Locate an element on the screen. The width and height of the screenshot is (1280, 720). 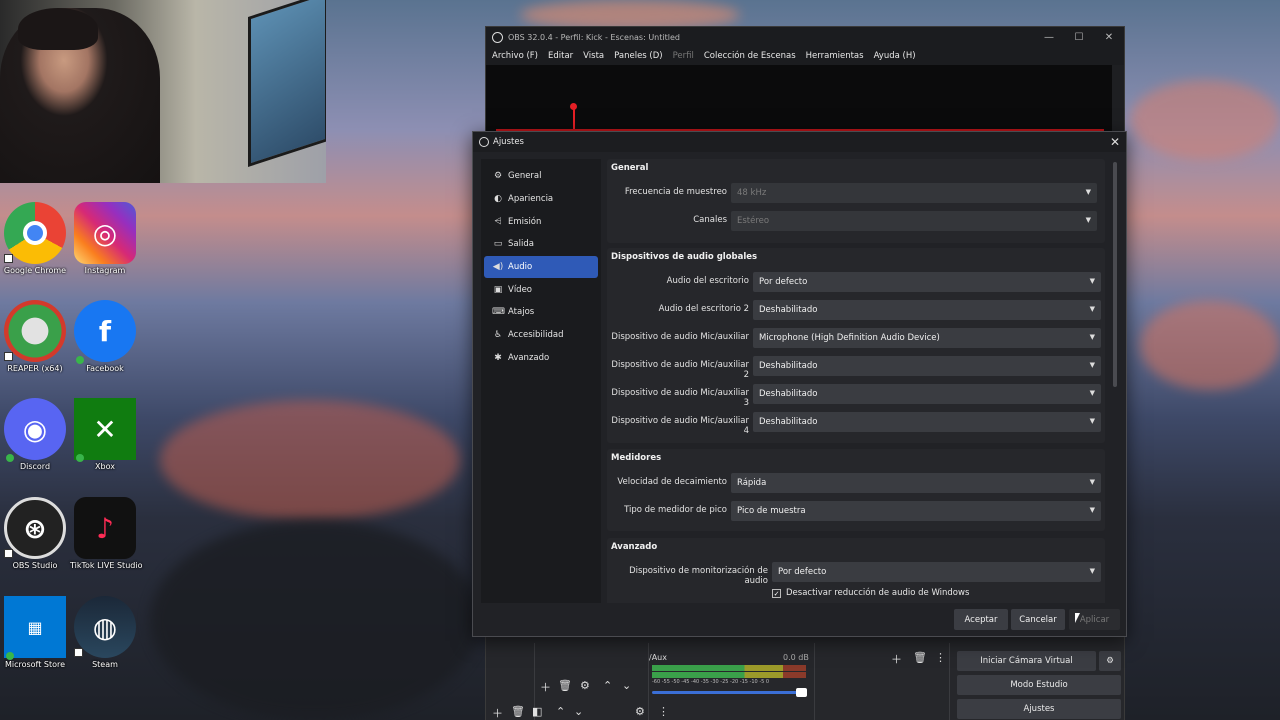
device-row: Audio del escritorio Por defecto ▼ is located at coordinates (856, 282).